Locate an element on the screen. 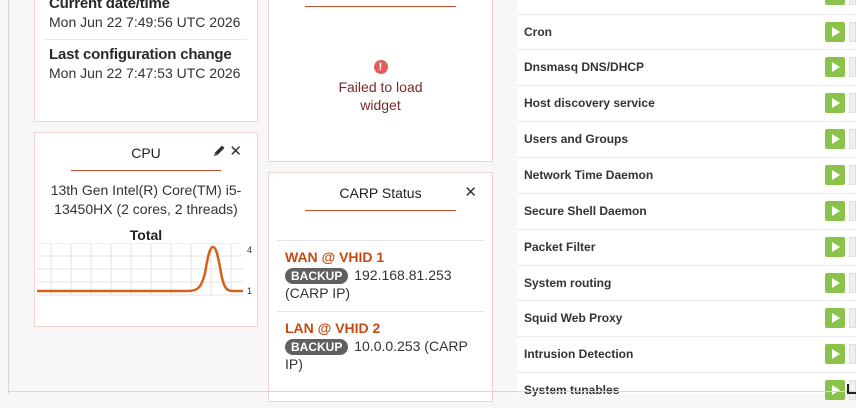 The width and height of the screenshot is (856, 408). service-name: Squid Web Proxy is located at coordinates (573, 318).